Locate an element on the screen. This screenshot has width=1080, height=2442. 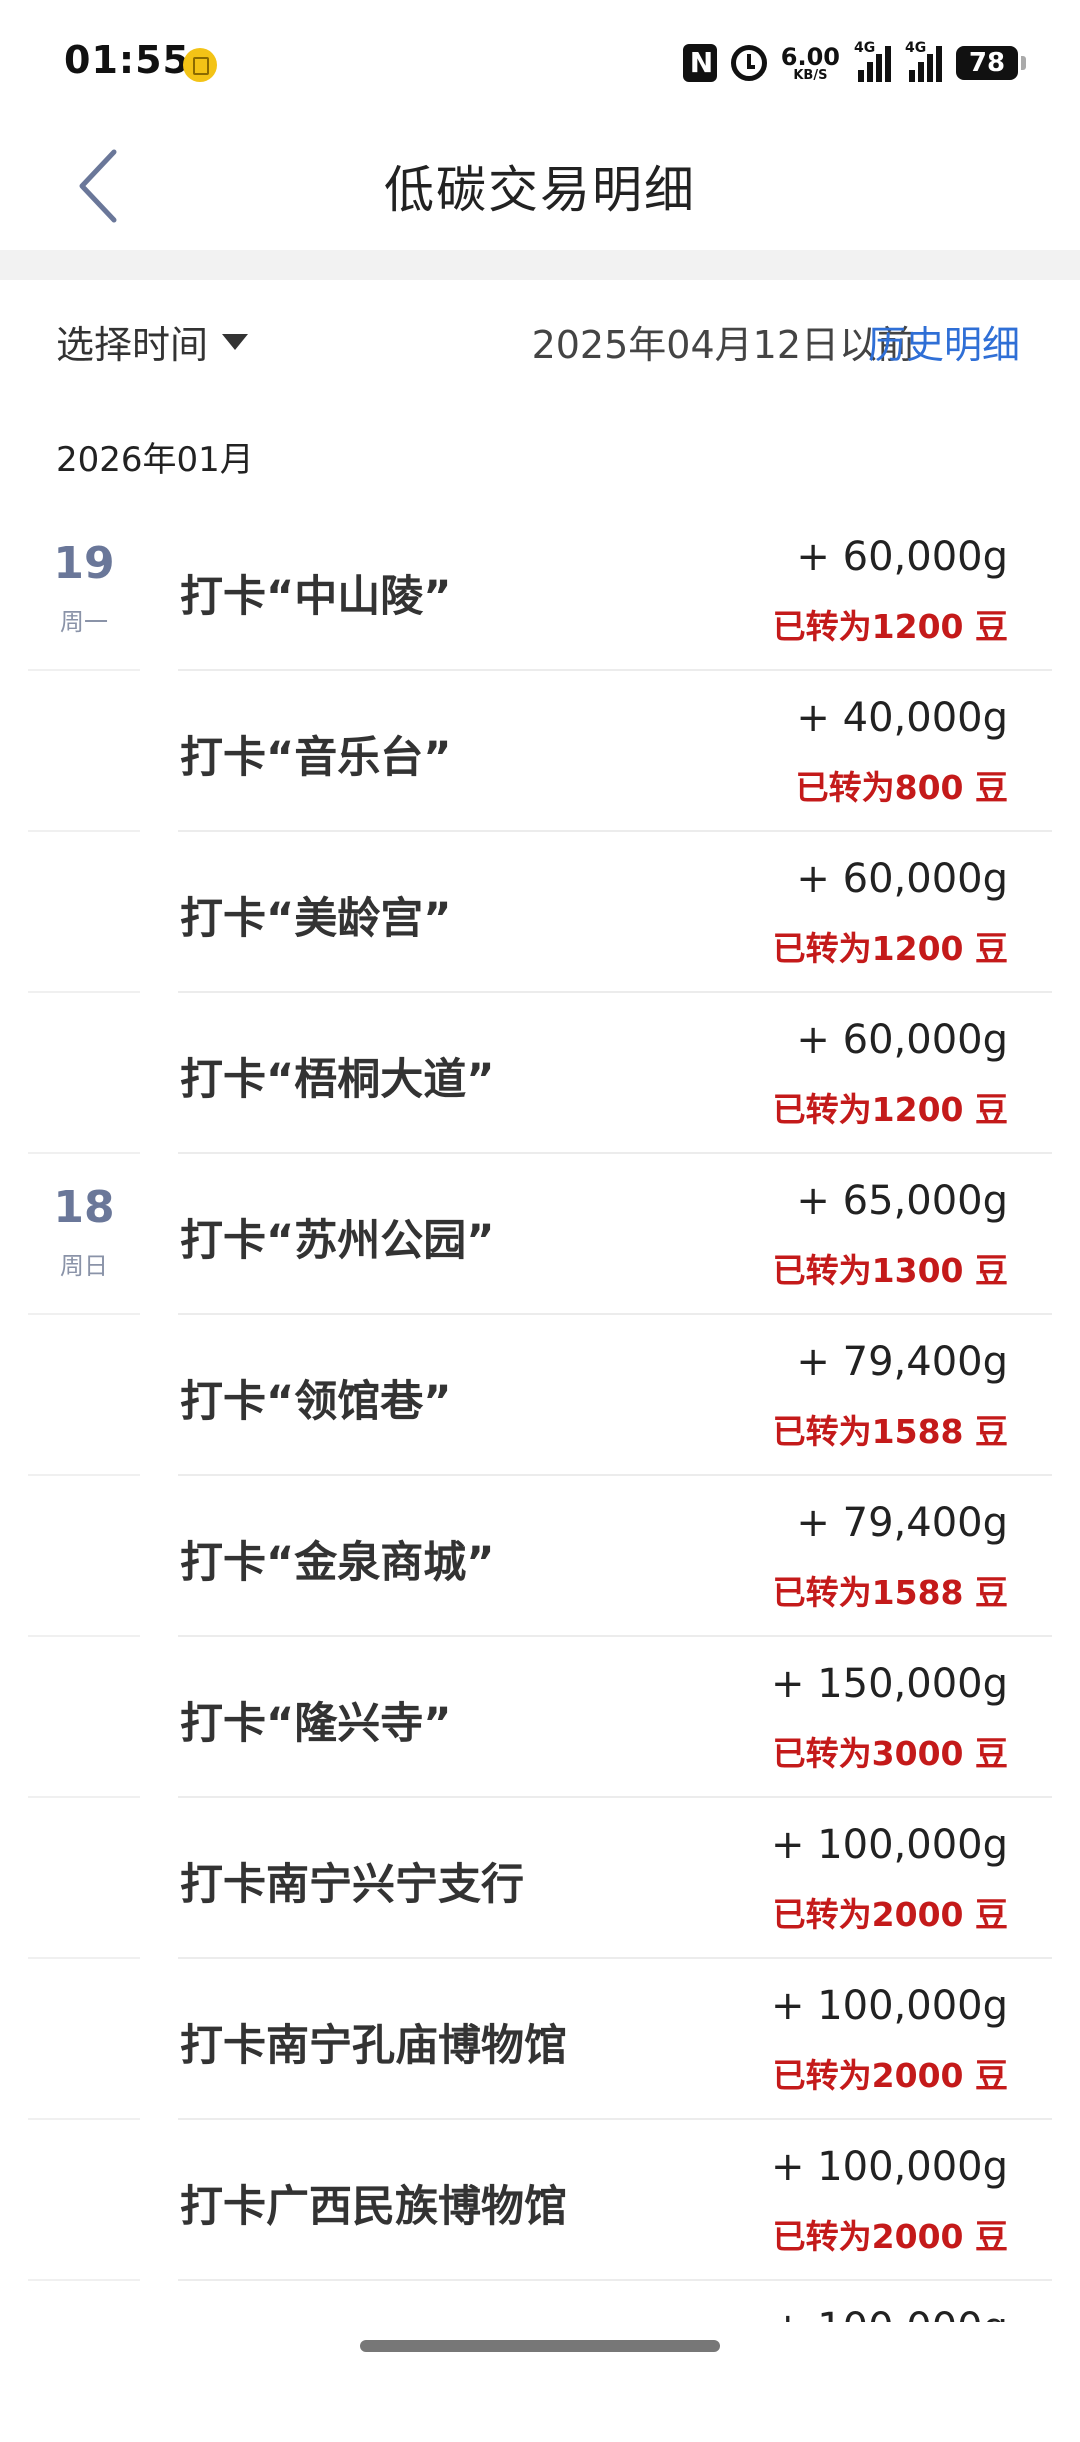
record-title: 打卡“美龄宫” is located at coordinates (316, 919).